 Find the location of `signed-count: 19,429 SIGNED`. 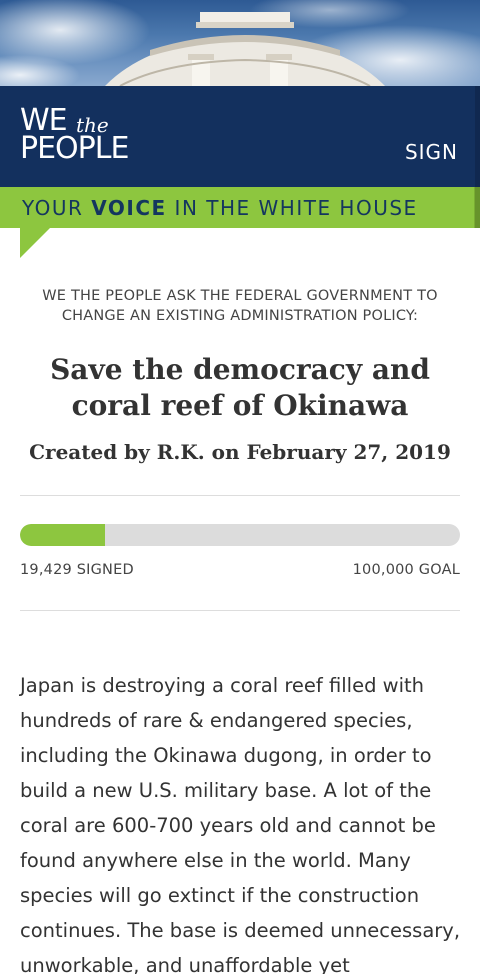

signed-count: 19,429 SIGNED is located at coordinates (77, 570).